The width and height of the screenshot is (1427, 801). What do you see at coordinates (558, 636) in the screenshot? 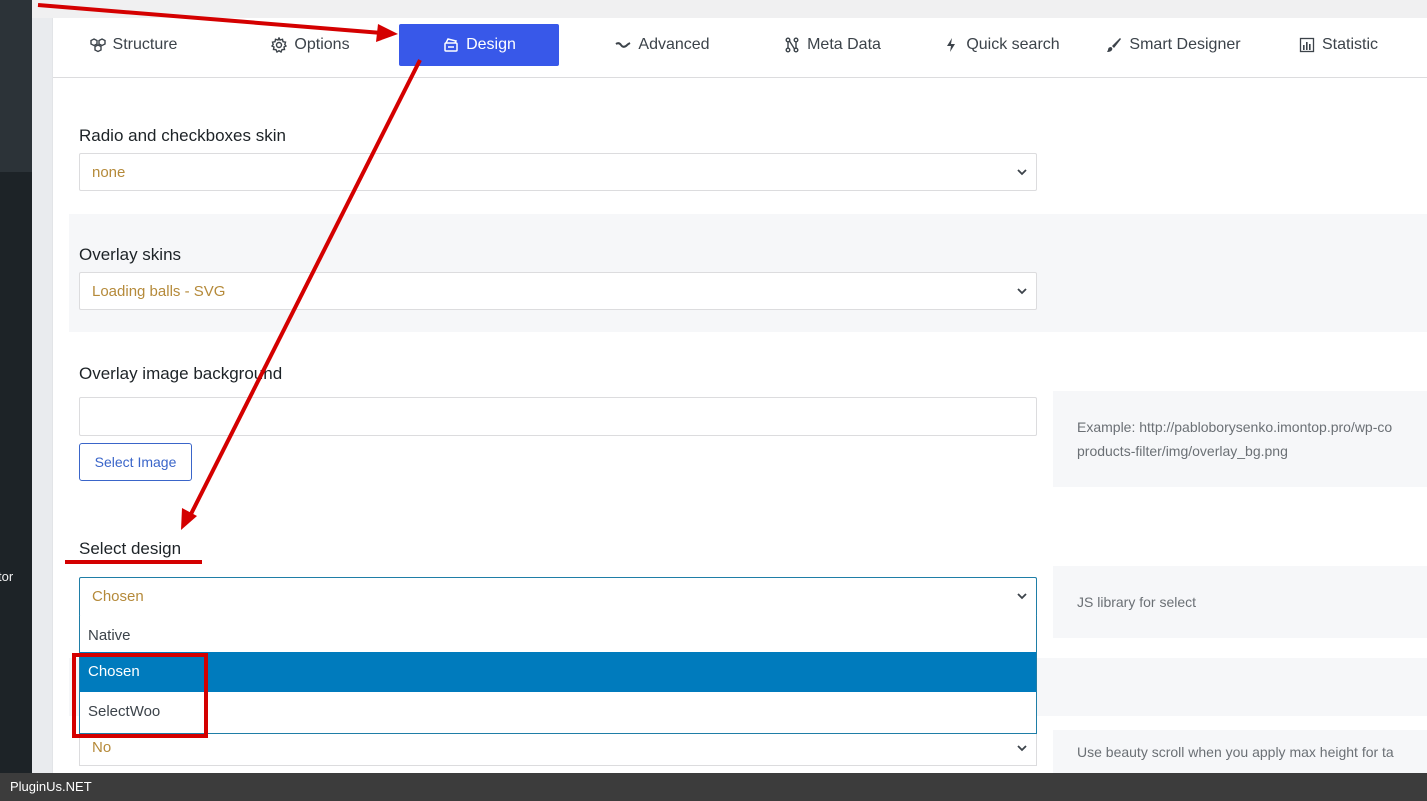
I see `dropdown-option: Native` at bounding box center [558, 636].